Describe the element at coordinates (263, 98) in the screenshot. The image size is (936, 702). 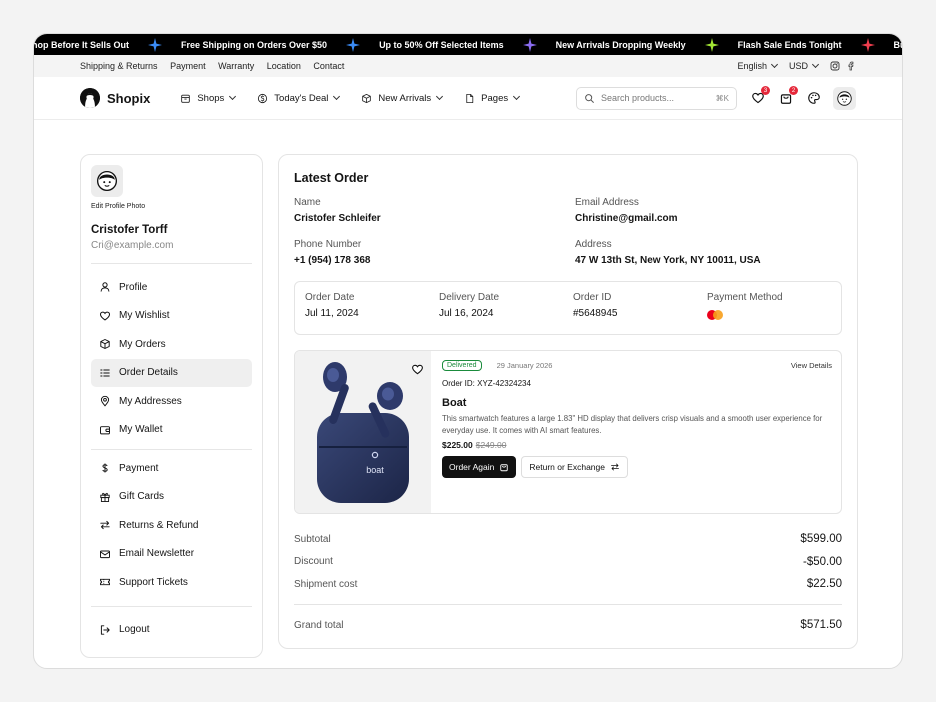
I see `dollar-circle-icon` at that location.